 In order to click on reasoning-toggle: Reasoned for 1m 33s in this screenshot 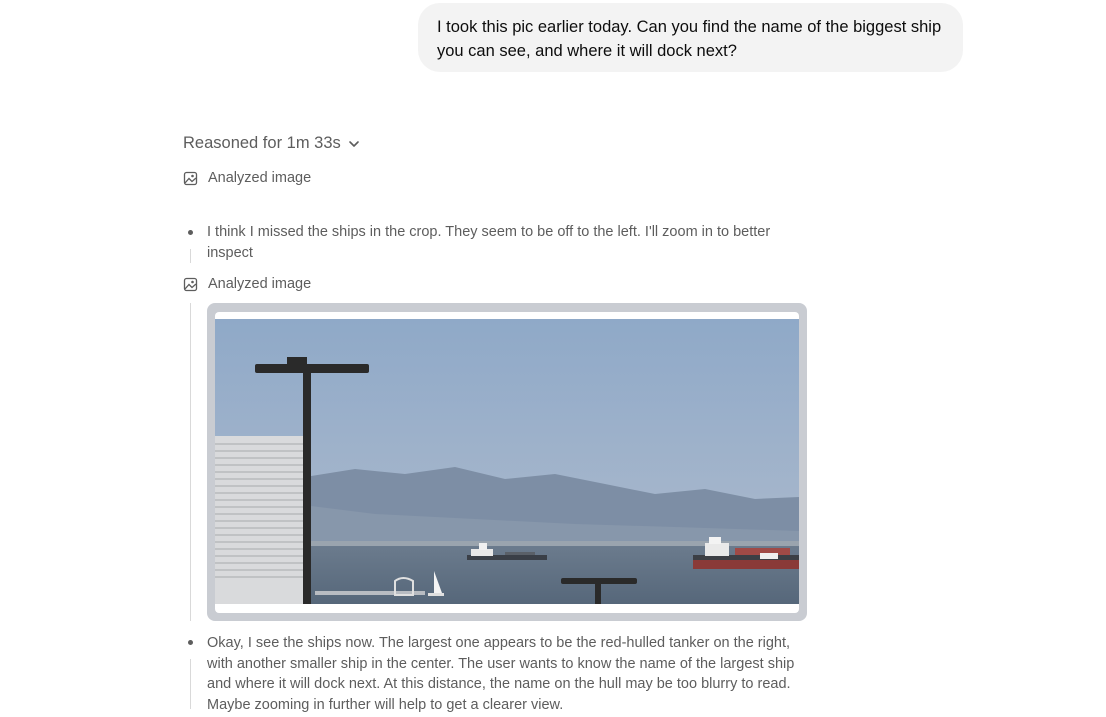, I will do `click(272, 143)`.